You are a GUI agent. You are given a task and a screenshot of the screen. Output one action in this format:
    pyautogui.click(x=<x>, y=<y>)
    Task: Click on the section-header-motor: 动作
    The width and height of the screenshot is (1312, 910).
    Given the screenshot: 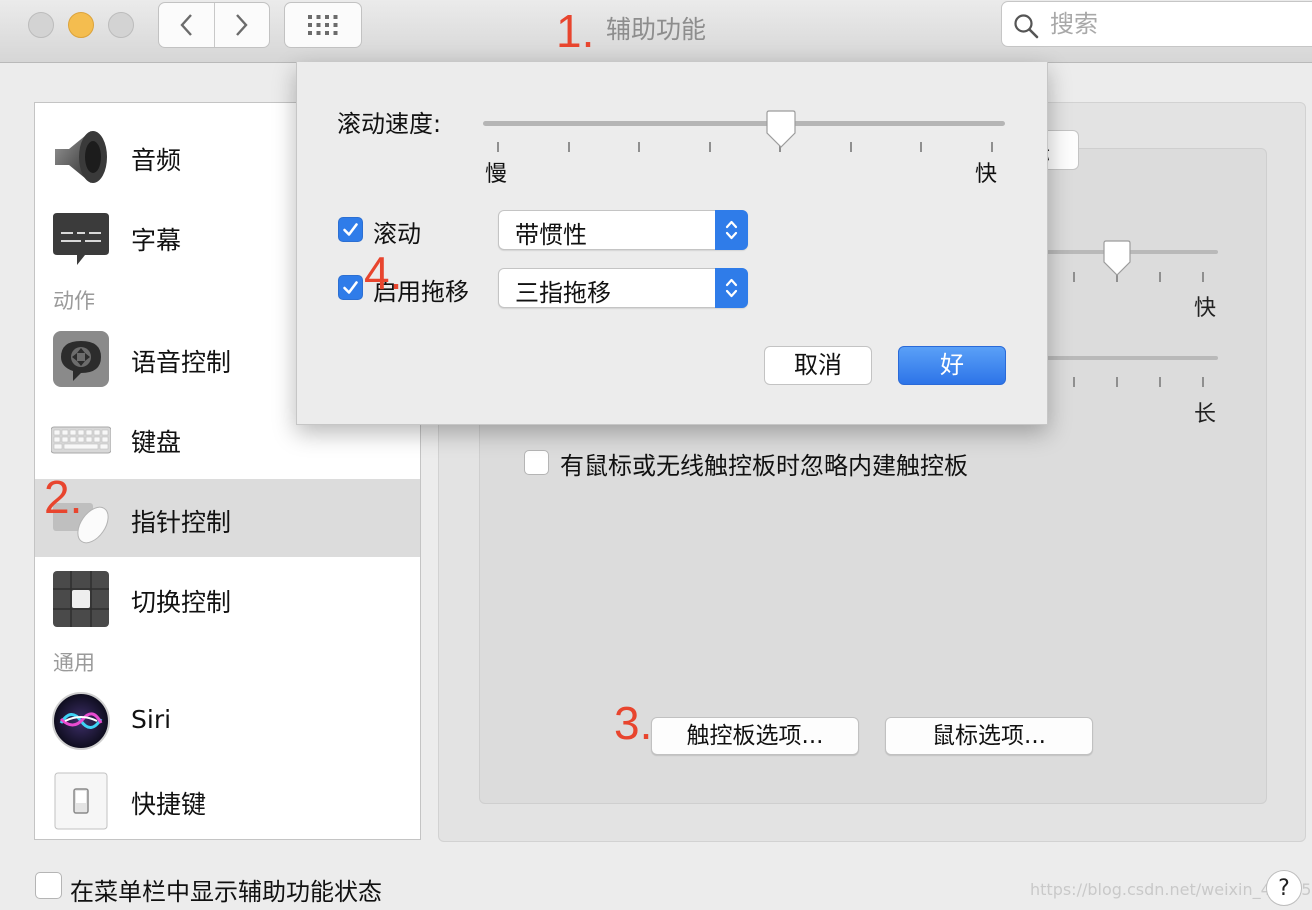 What is the action you would take?
    pyautogui.click(x=74, y=301)
    